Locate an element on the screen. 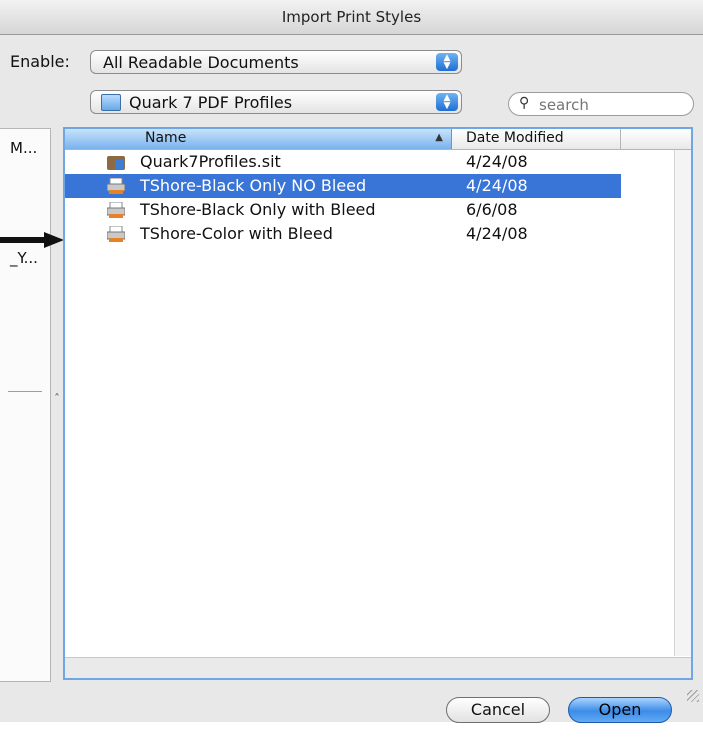 Image resolution: width=703 pixels, height=738 pixels. enable-popup: All Readable Documents ▲ ▼ is located at coordinates (276, 62).